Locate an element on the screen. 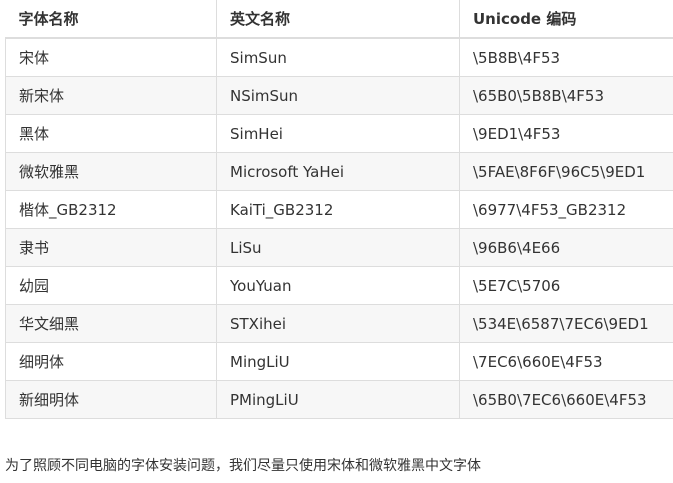 The width and height of the screenshot is (673, 483). table-row: 细明体 MingLiU \7EC6\660E\4F53 is located at coordinates (339, 361).